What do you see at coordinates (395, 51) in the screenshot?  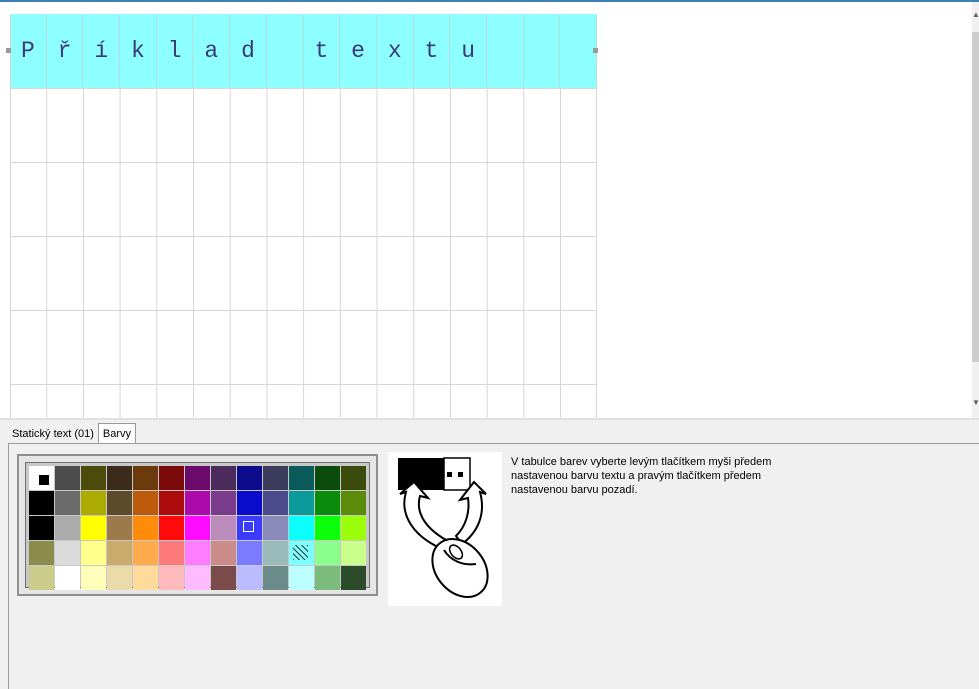 I see `char-cell: x` at bounding box center [395, 51].